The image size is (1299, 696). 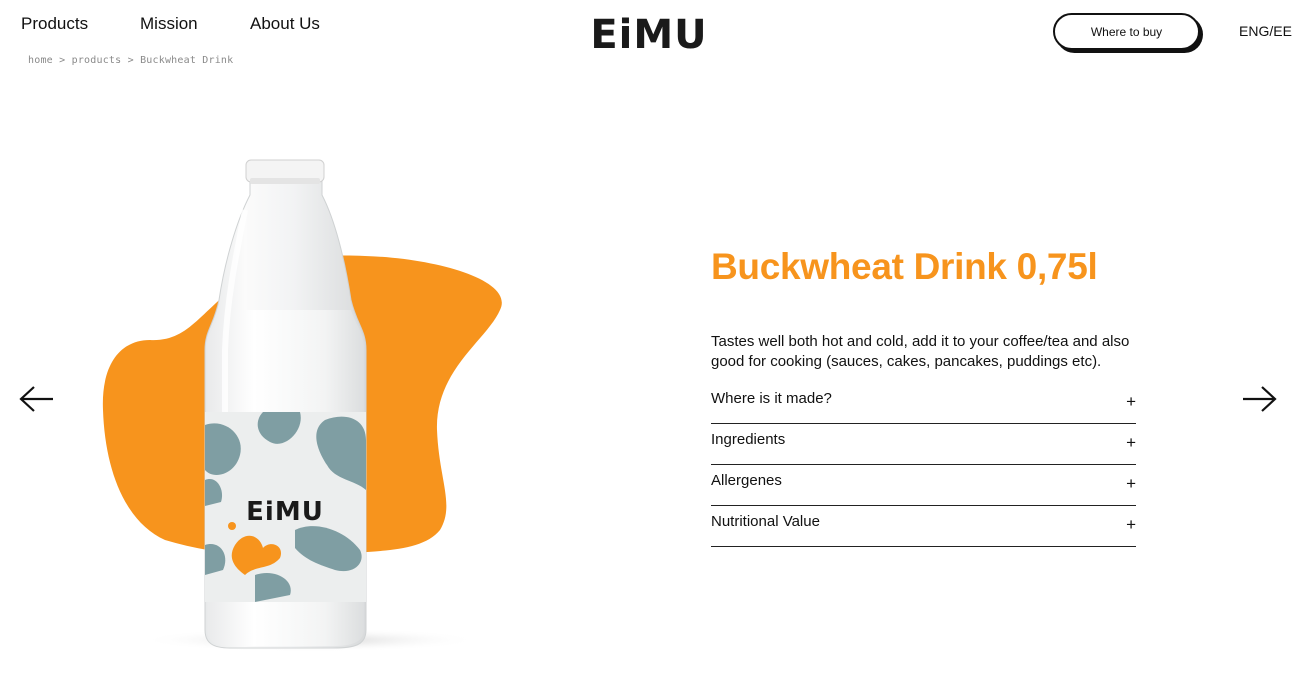 I want to click on nav-about-us: About Us, so click(x=285, y=24).